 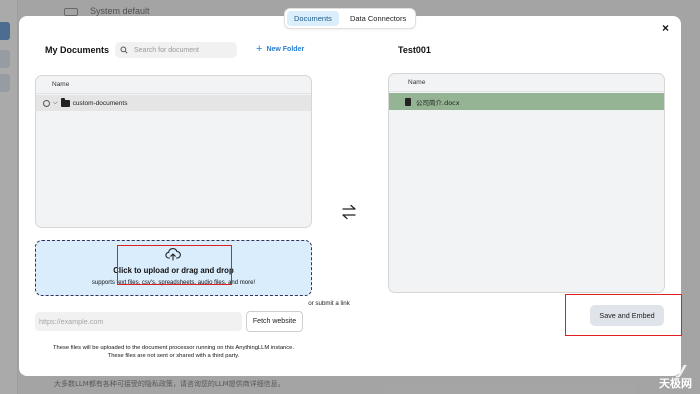 I want to click on workspace-file-row: 公司简介.docx, so click(x=526, y=101).